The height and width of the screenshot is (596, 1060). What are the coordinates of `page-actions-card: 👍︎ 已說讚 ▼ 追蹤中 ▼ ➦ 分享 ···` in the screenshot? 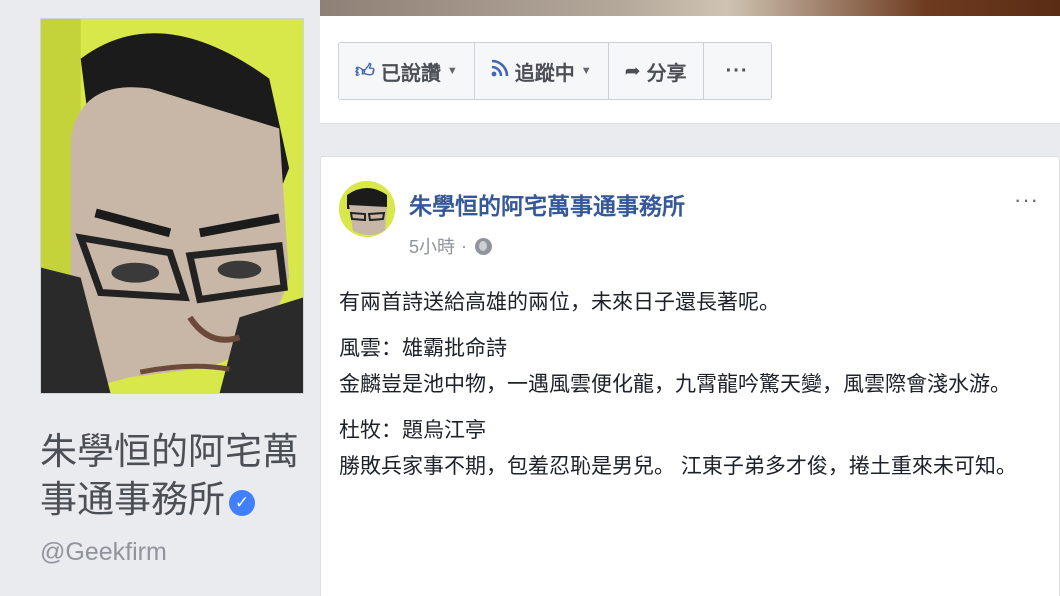 It's located at (690, 70).